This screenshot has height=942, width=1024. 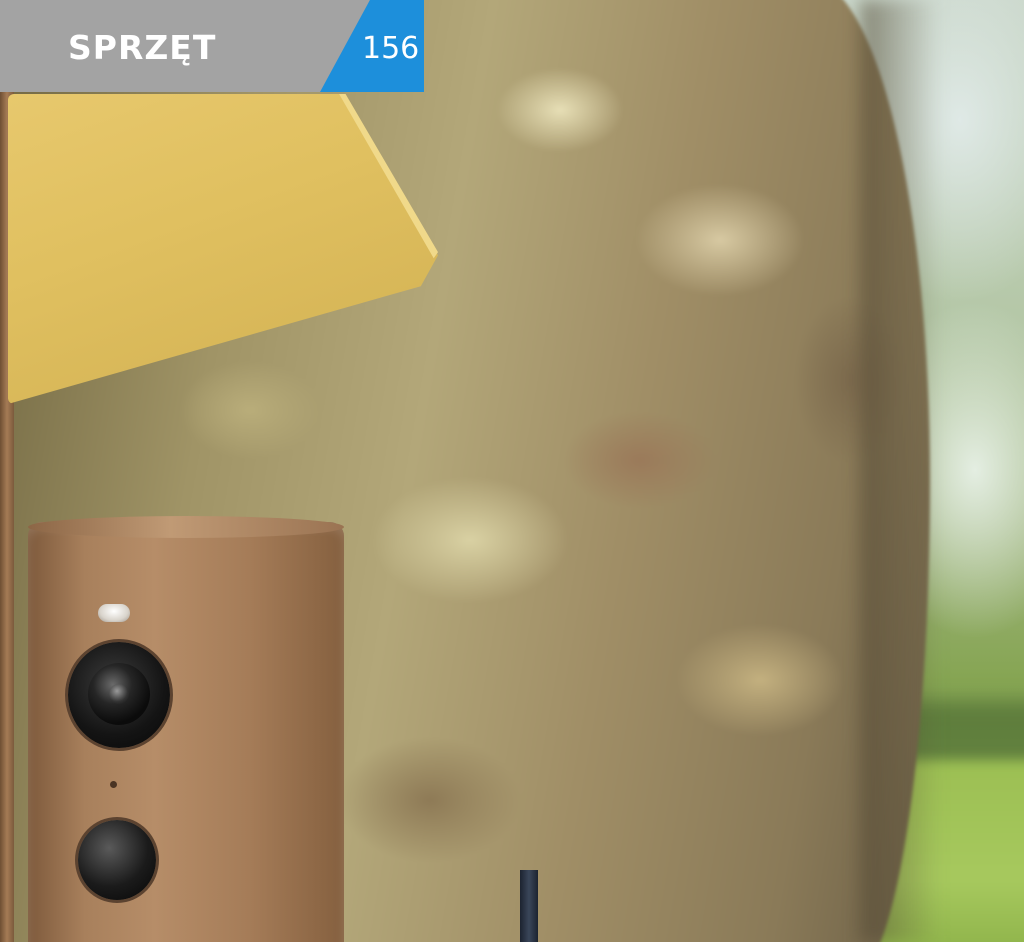 What do you see at coordinates (391, 48) in the screenshot?
I see `page-number: 156` at bounding box center [391, 48].